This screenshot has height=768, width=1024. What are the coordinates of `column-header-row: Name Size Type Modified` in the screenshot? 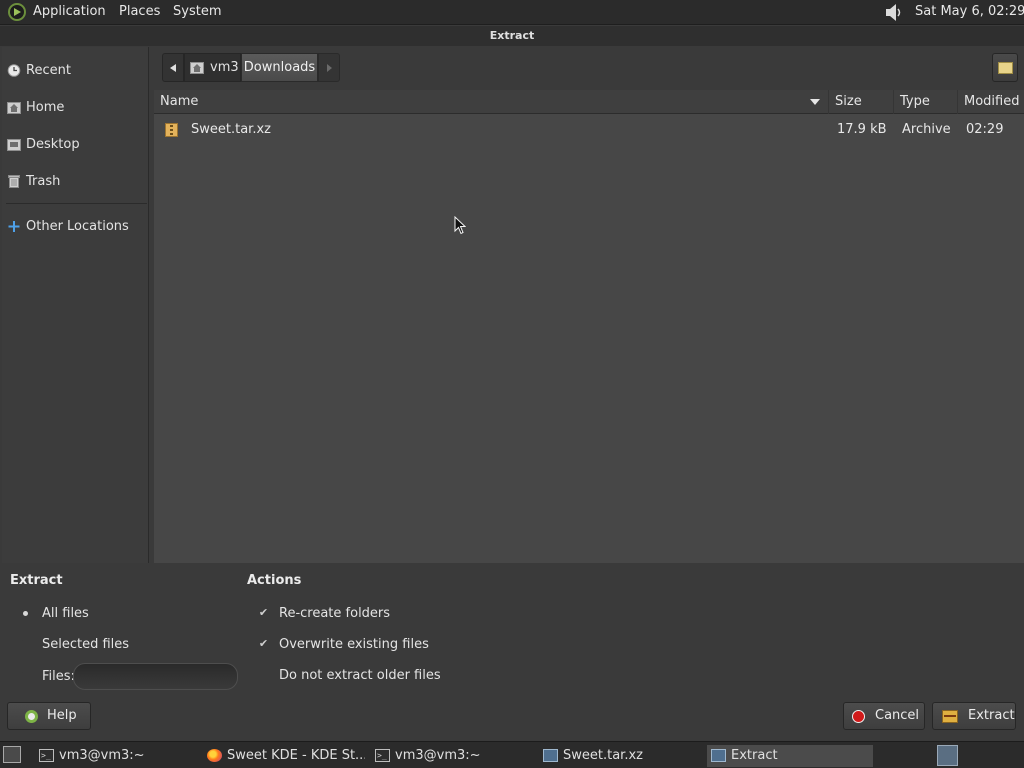 It's located at (589, 102).